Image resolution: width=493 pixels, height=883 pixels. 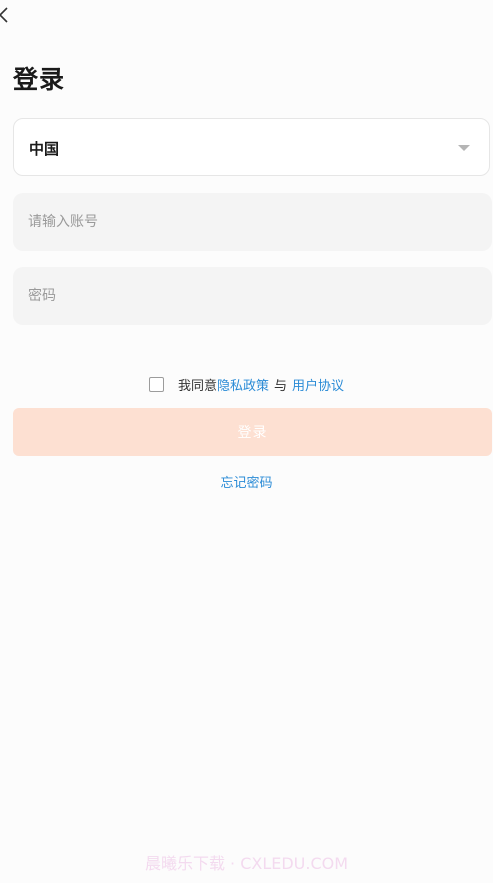 I want to click on agreement-prefix: 我同意, so click(x=197, y=386).